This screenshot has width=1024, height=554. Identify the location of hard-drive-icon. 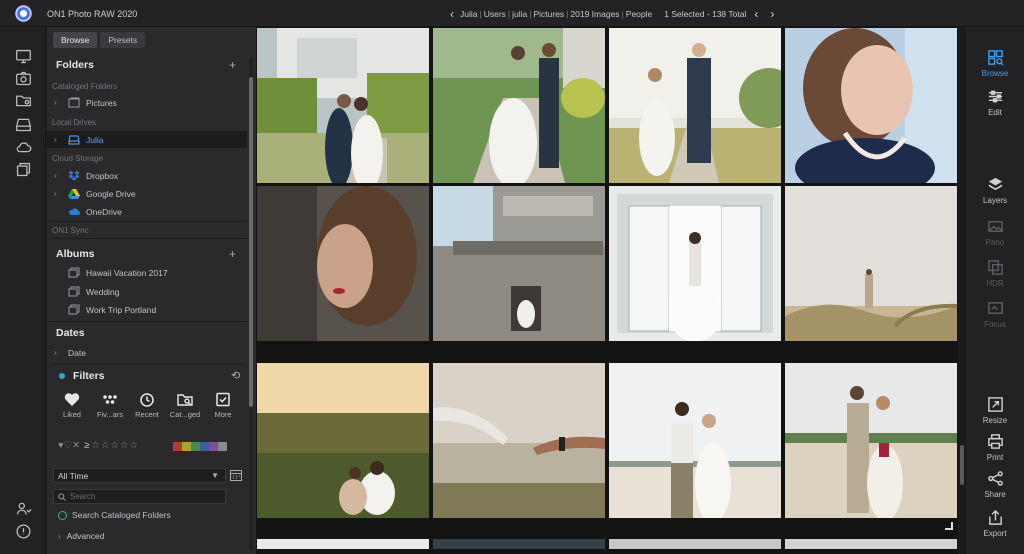
(74, 140).